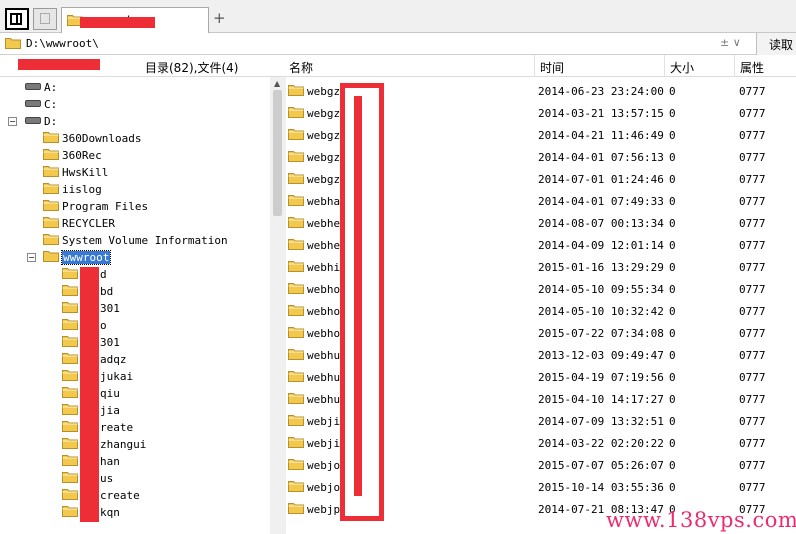 Image resolution: width=796 pixels, height=534 pixels. What do you see at coordinates (682, 67) in the screenshot?
I see `column-size: 大小` at bounding box center [682, 67].